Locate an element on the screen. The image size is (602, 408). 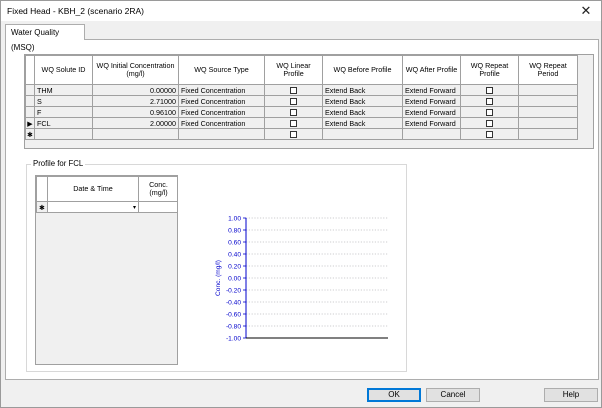
initial-conc-cell: 0.96100 is located at coordinates (135, 112).